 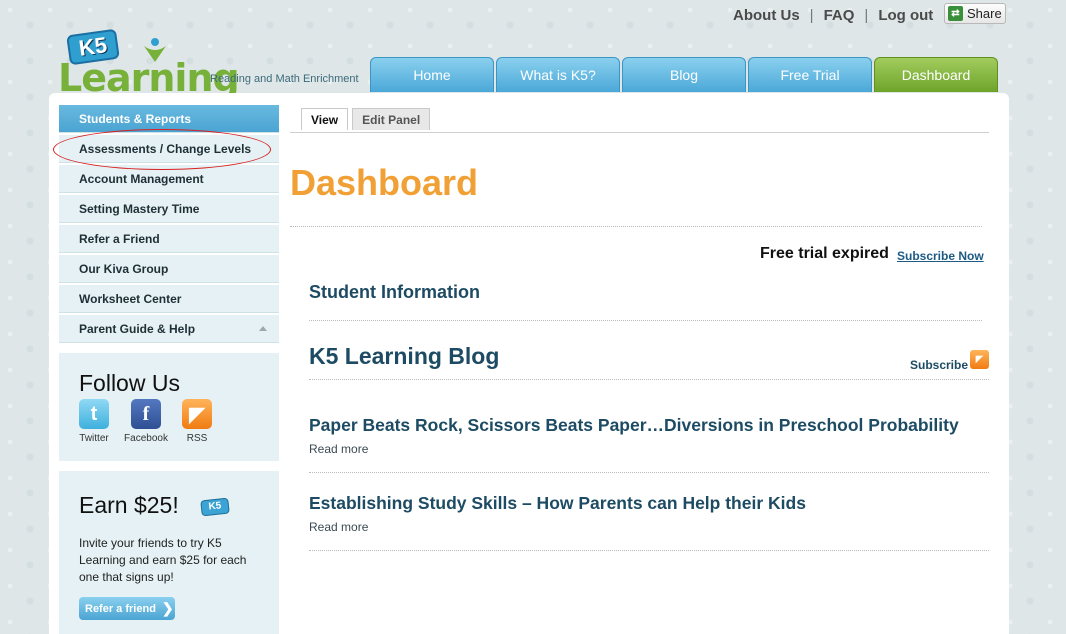 I want to click on about-us-link: About Us, so click(x=766, y=15).